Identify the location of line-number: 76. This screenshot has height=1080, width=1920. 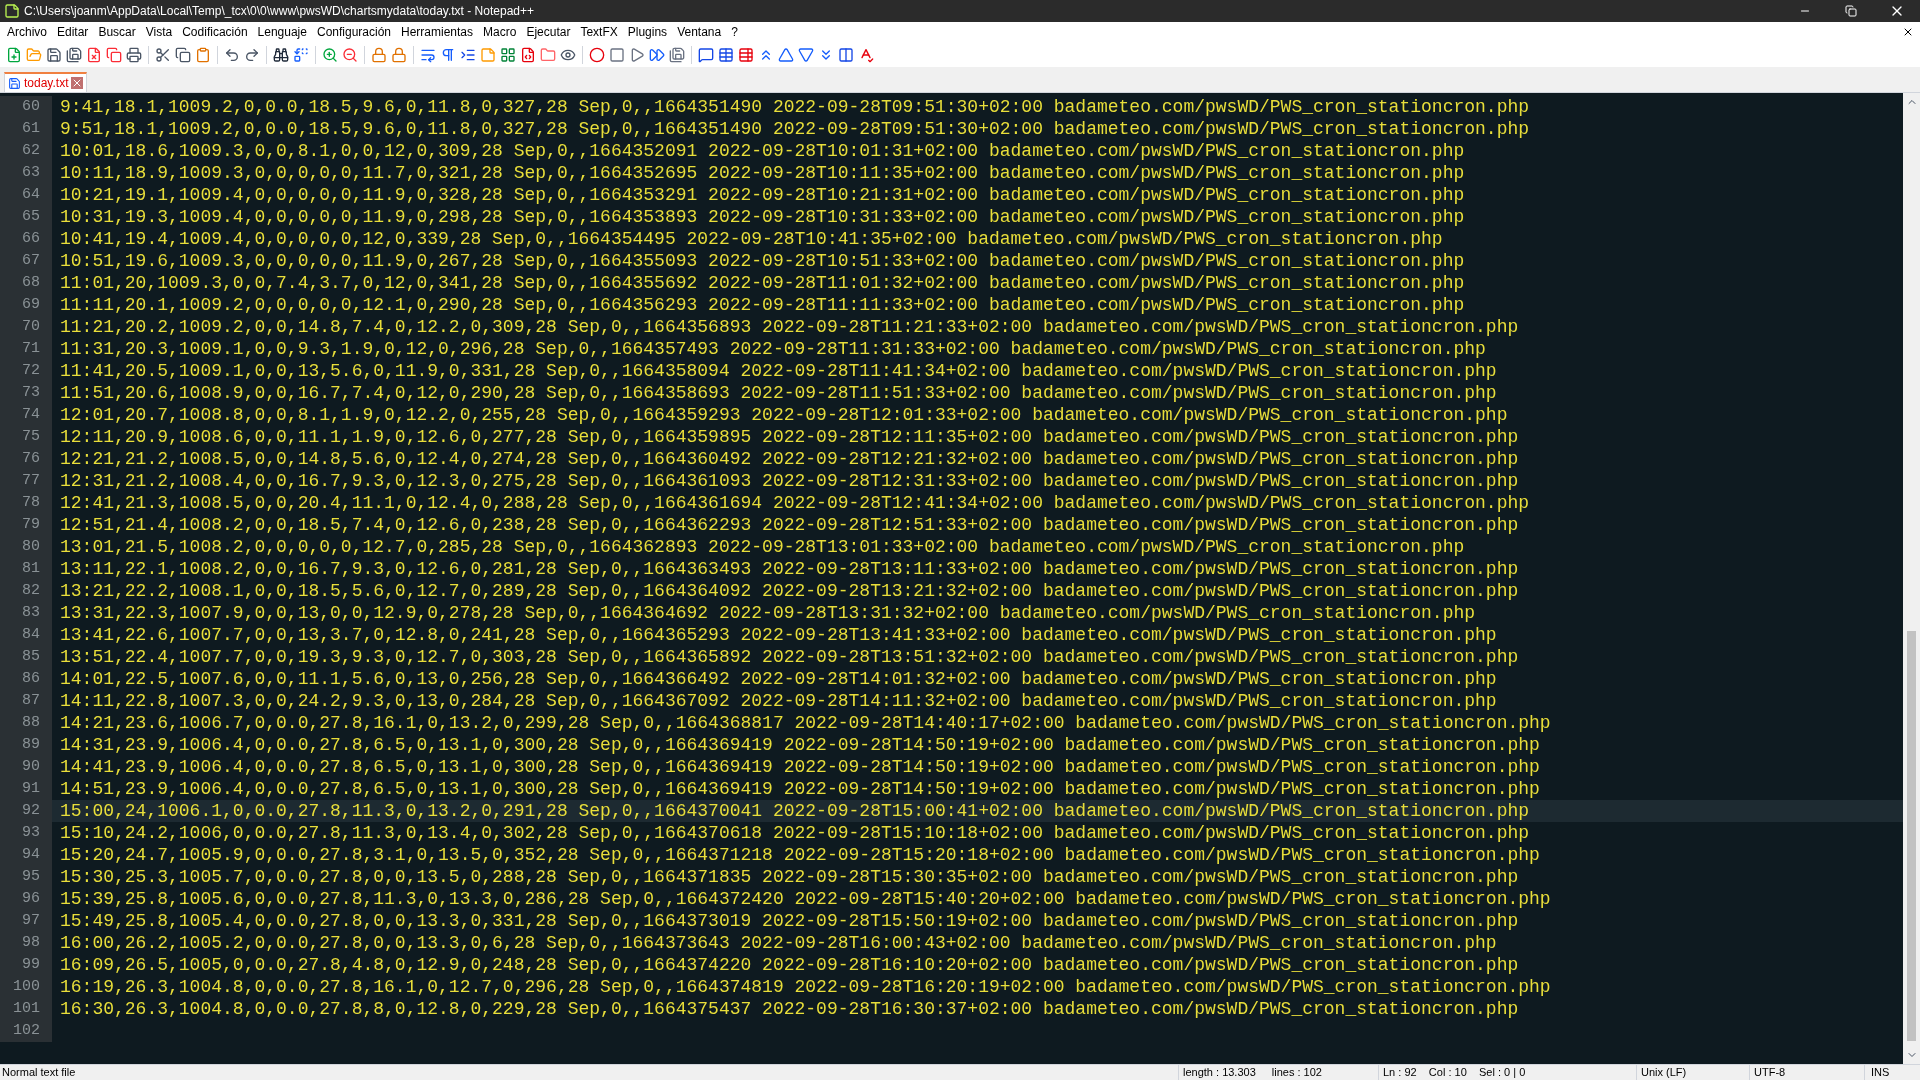
(26, 459).